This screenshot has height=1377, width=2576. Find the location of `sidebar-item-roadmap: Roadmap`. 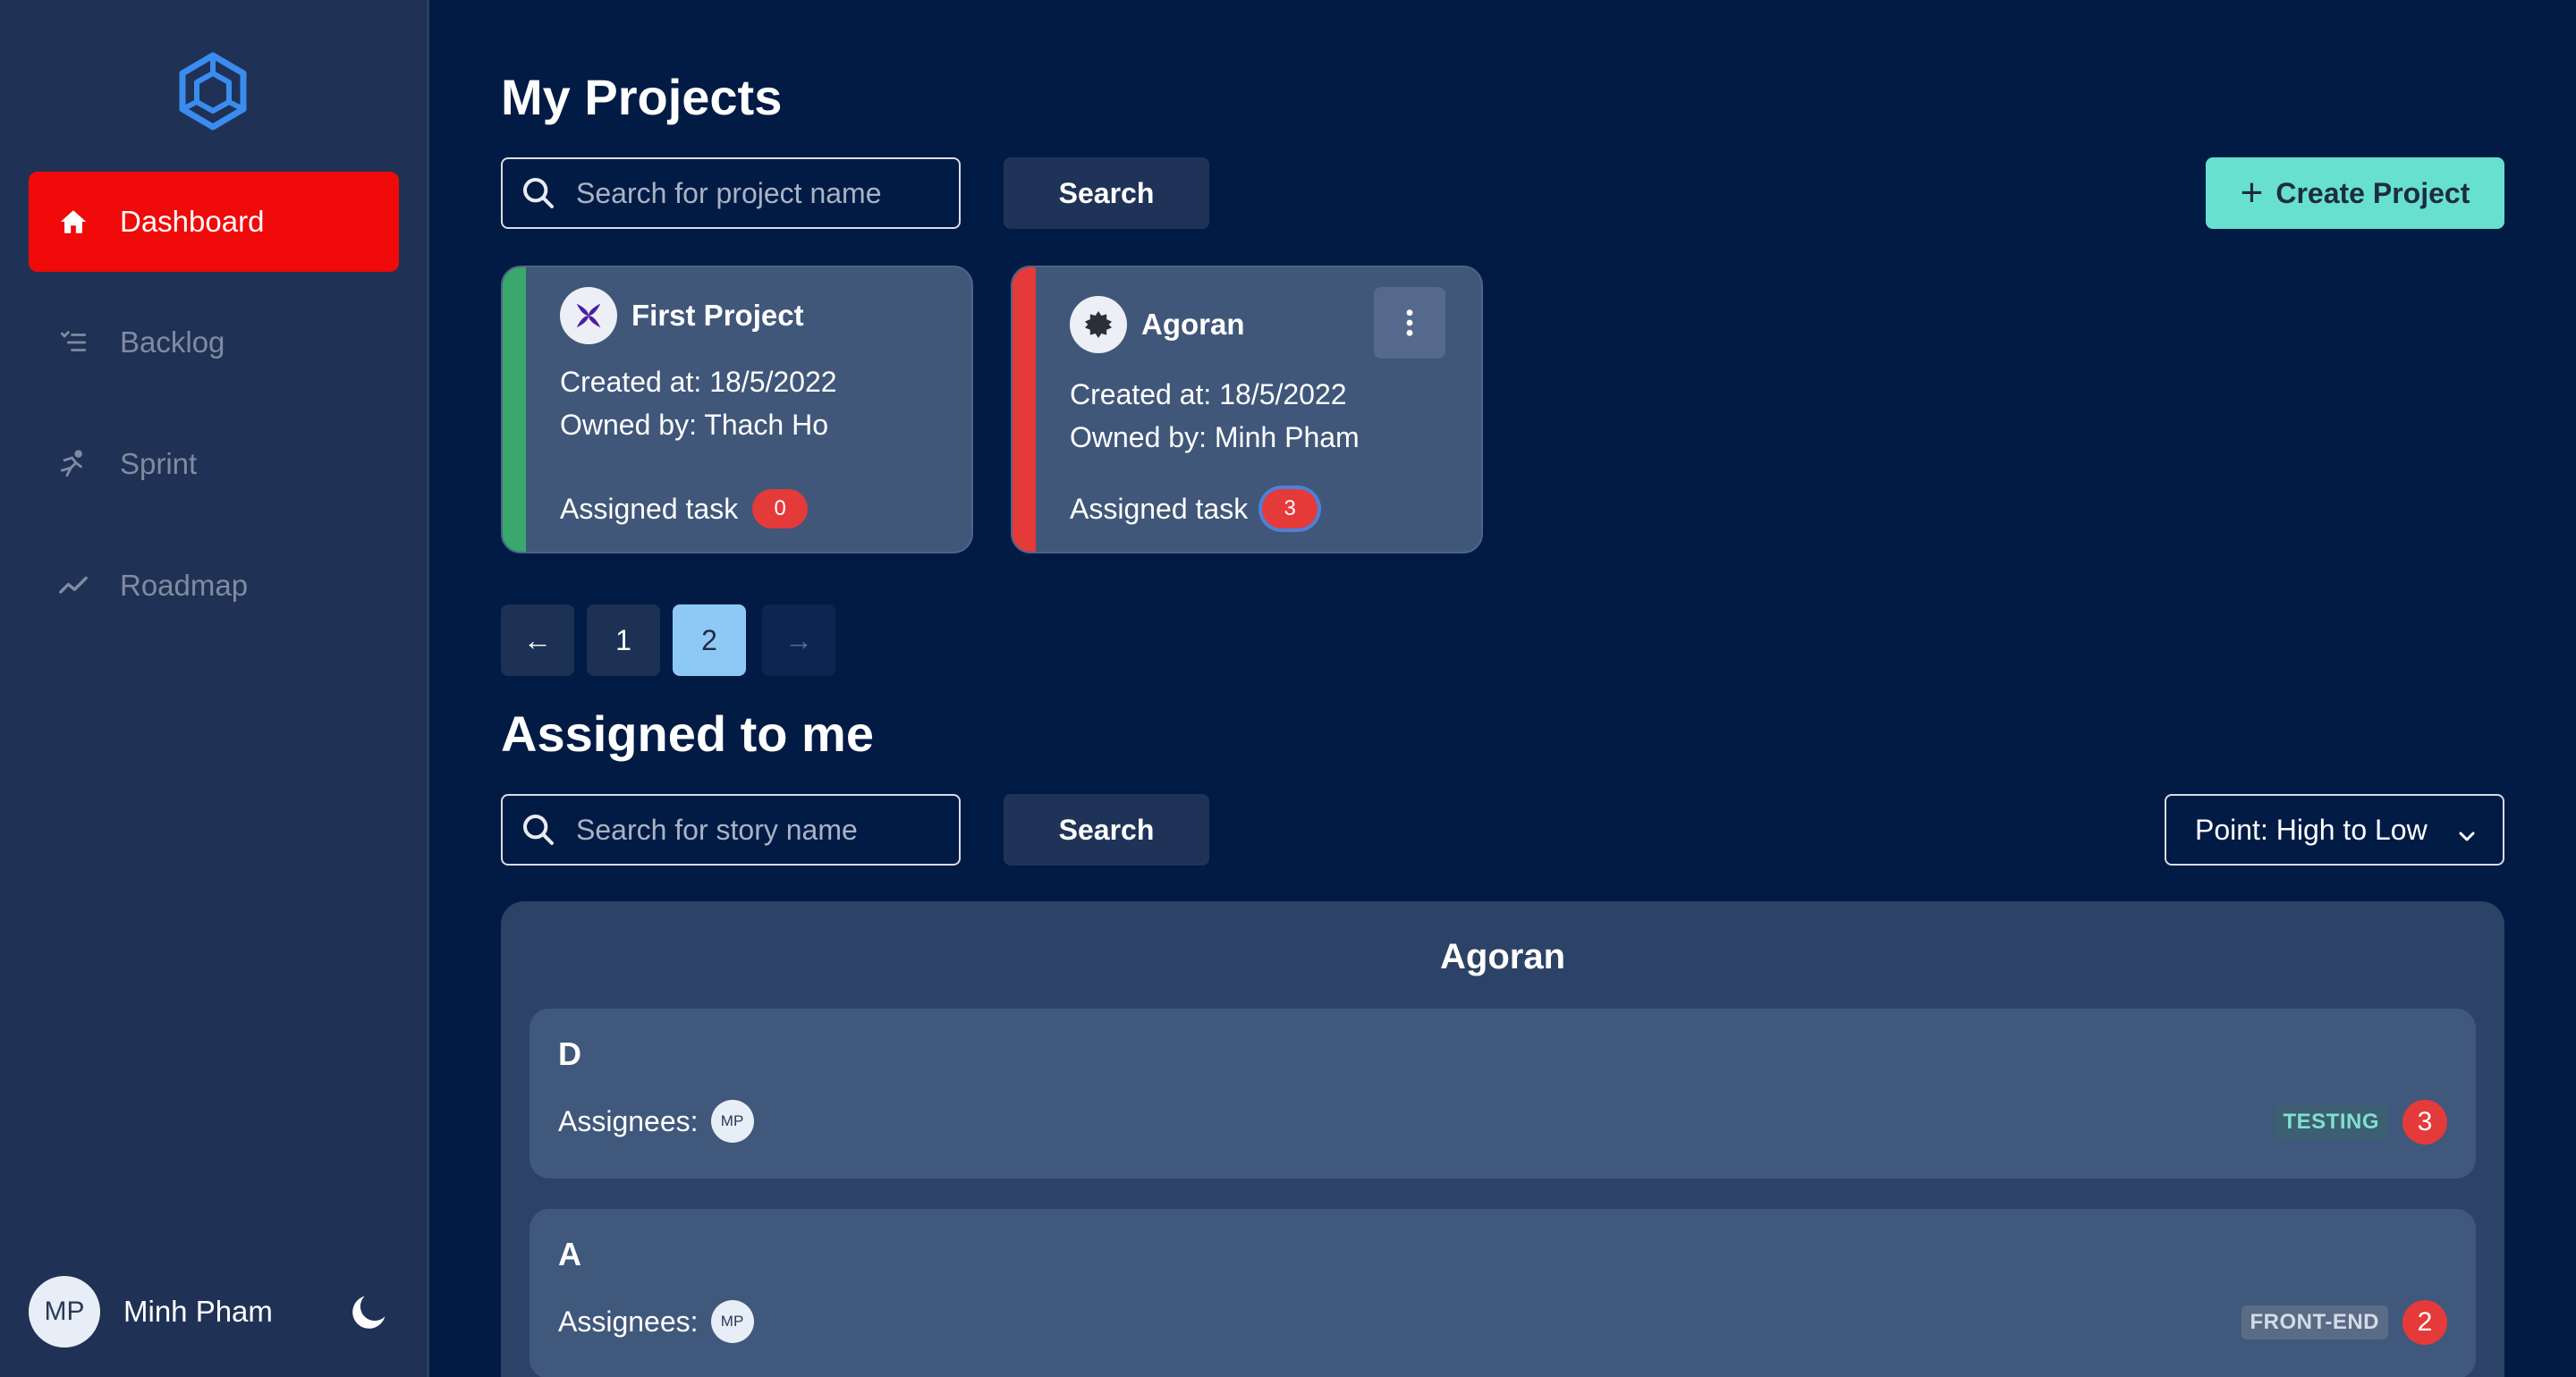

sidebar-item-roadmap: Roadmap is located at coordinates (214, 586).